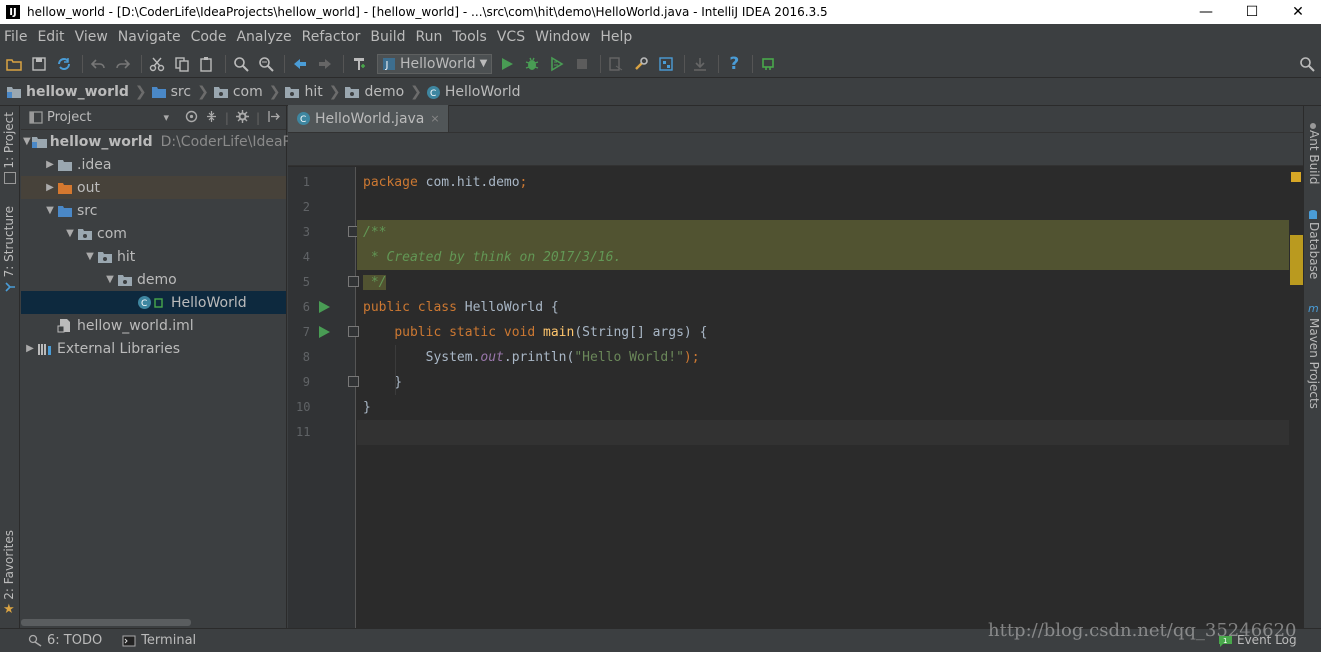  I want to click on gutter-line: 6, so click(322, 307).